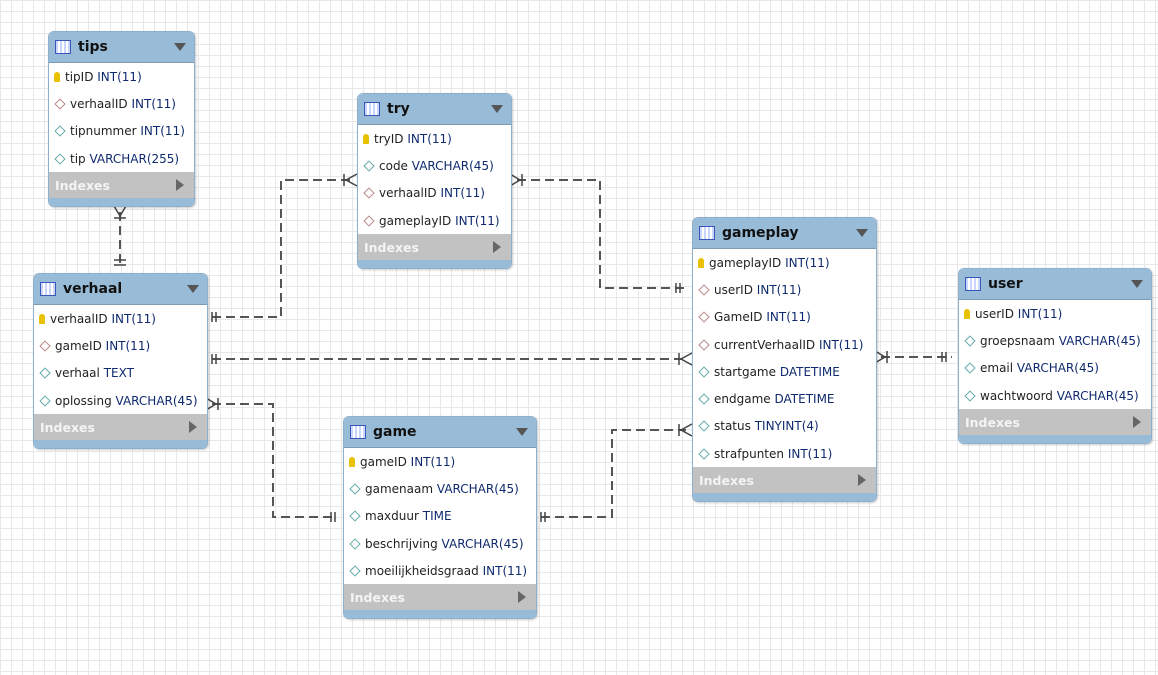  I want to click on table-header: user, so click(1055, 284).